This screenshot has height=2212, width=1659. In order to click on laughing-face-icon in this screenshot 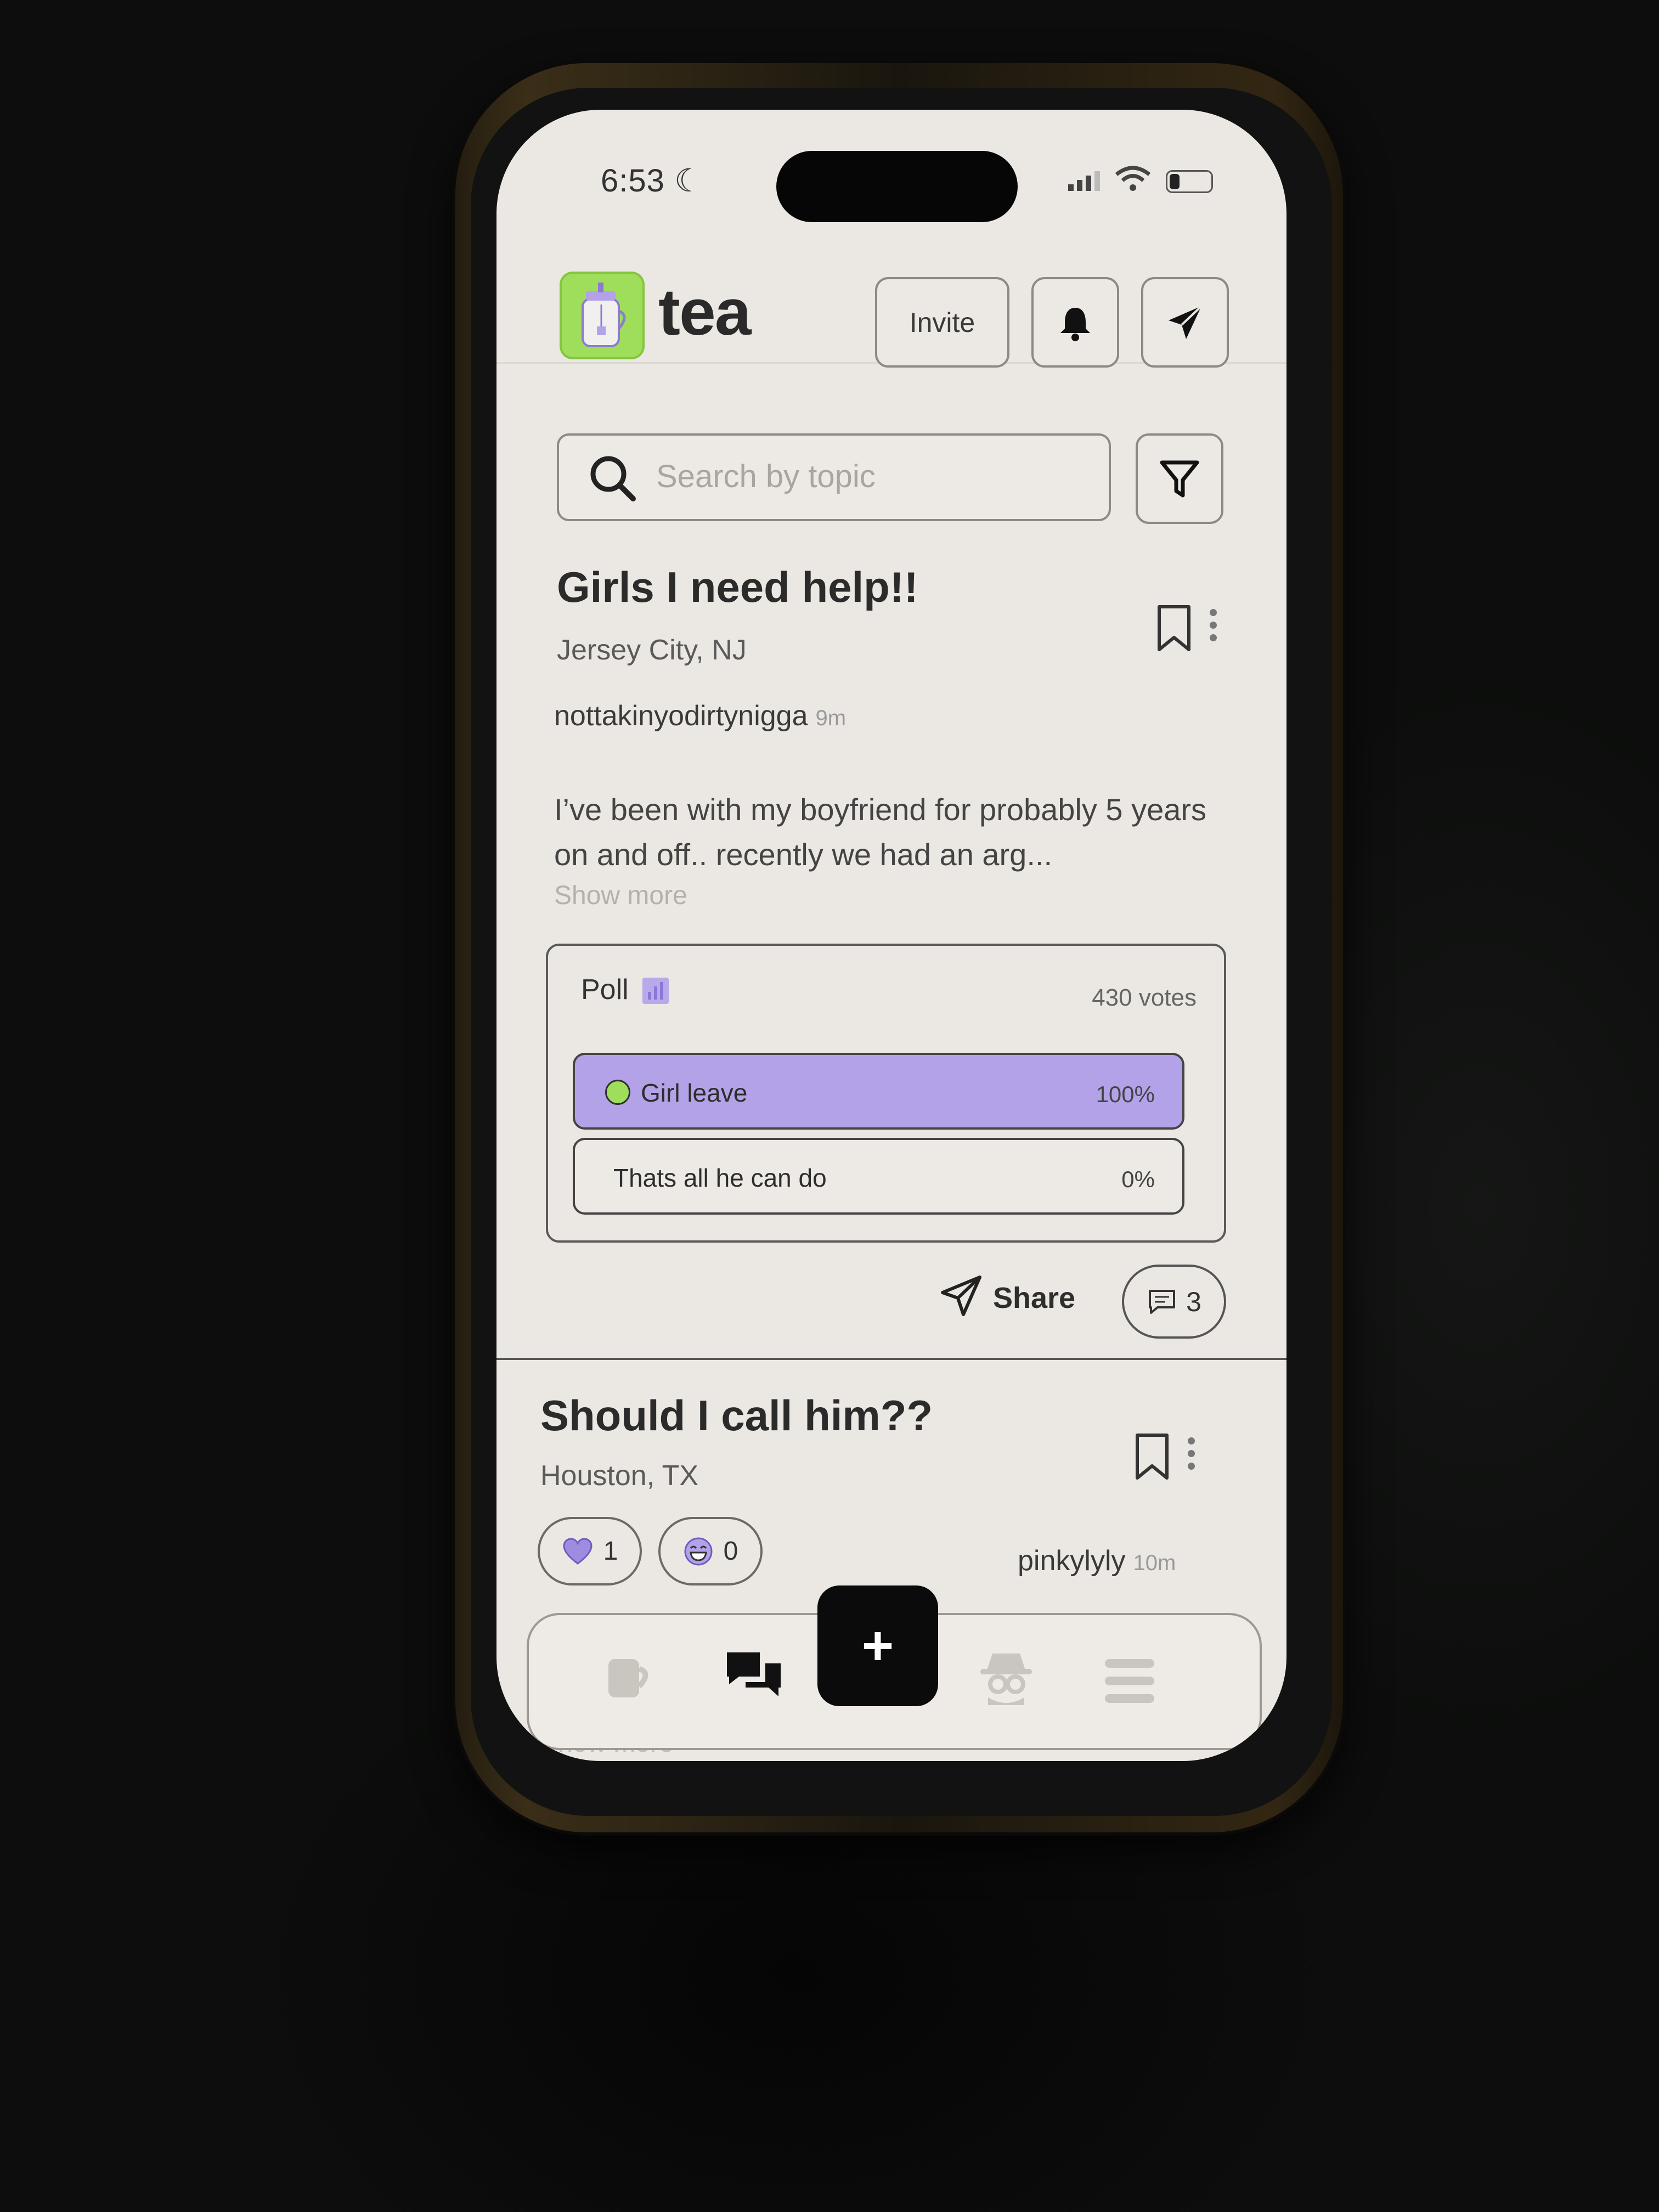, I will do `click(699, 1551)`.